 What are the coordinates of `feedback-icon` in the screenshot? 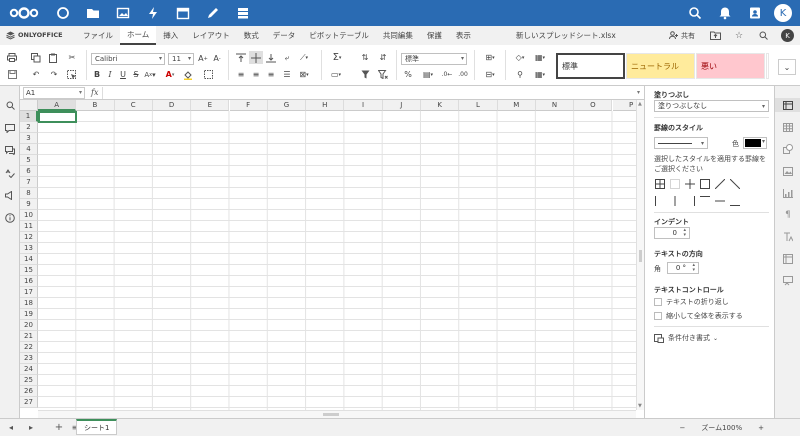 It's located at (10, 195).